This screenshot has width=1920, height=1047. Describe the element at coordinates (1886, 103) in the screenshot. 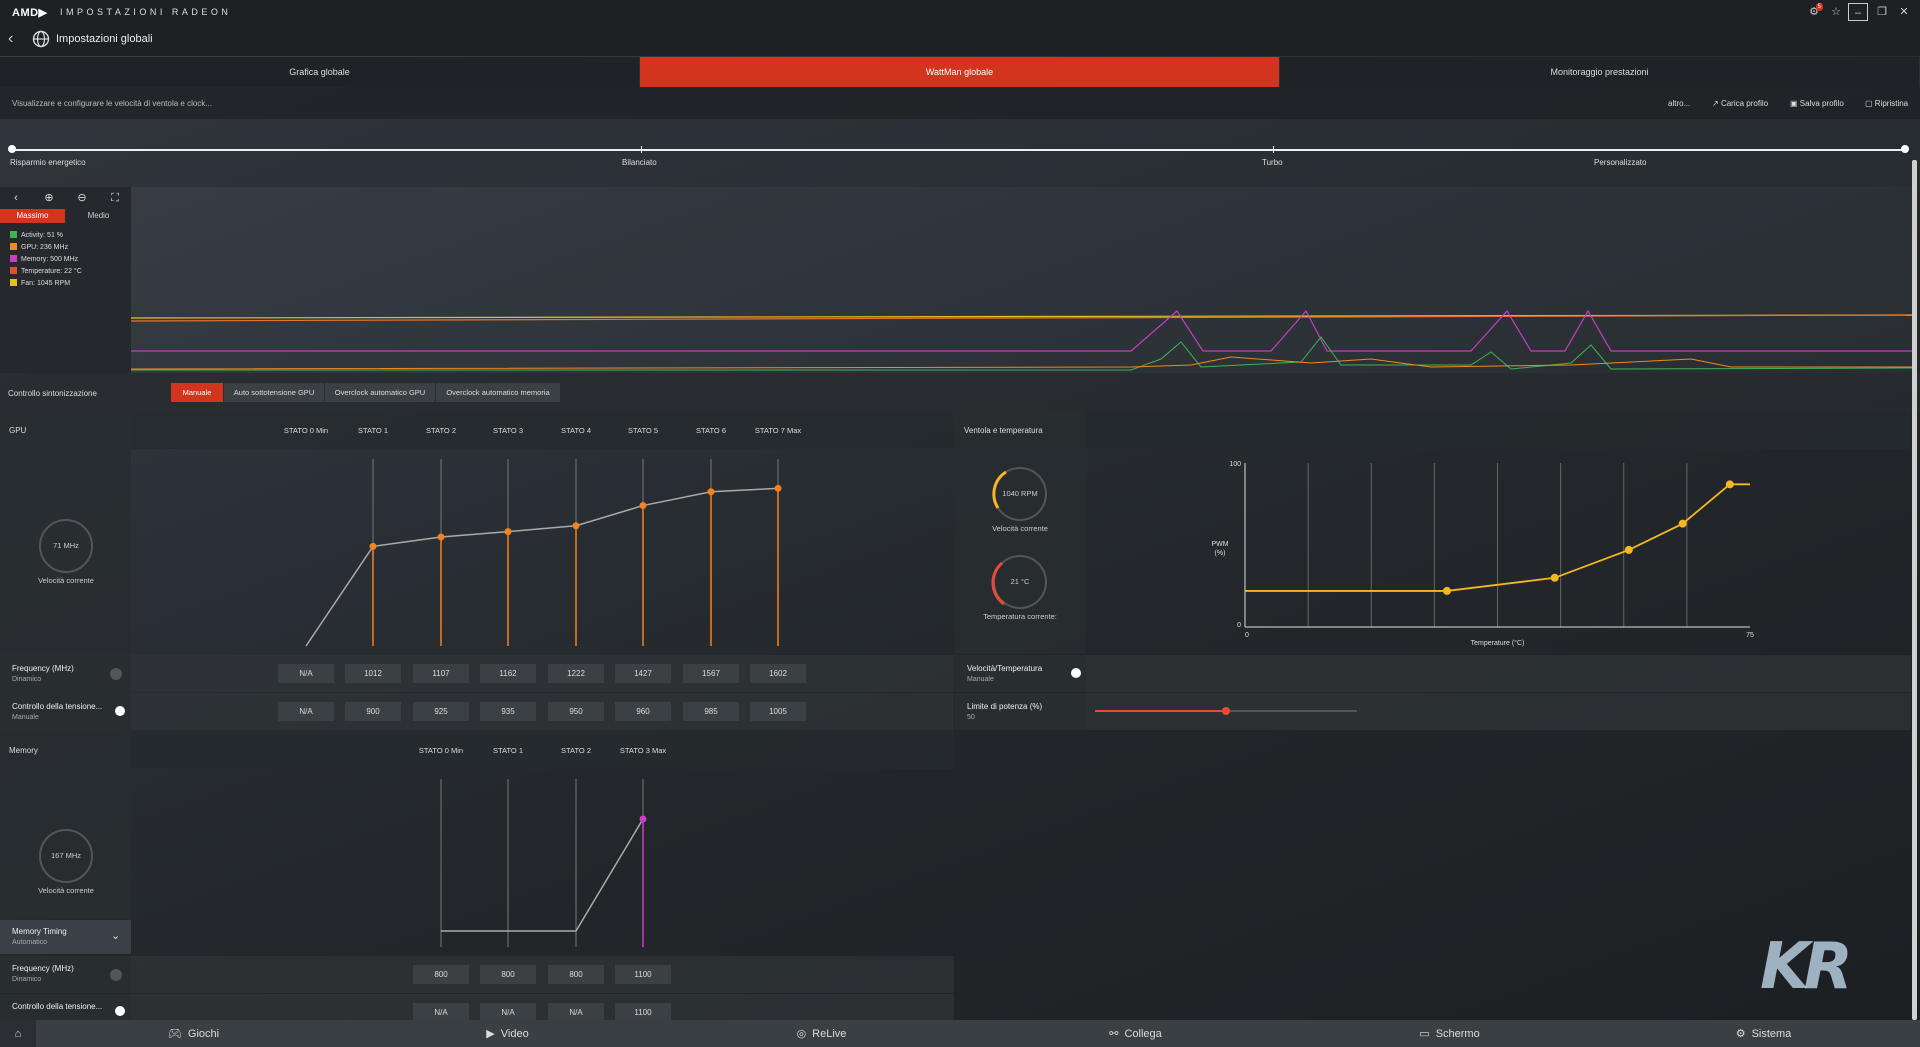

I see `reset-button: ▢ Ripristina` at that location.